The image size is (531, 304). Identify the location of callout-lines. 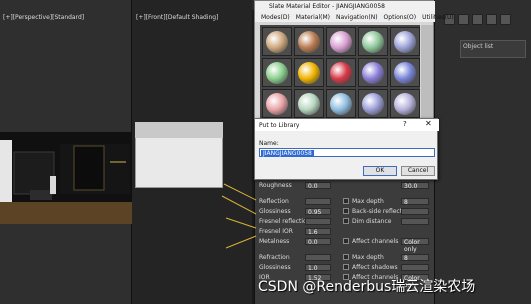
(239, 216).